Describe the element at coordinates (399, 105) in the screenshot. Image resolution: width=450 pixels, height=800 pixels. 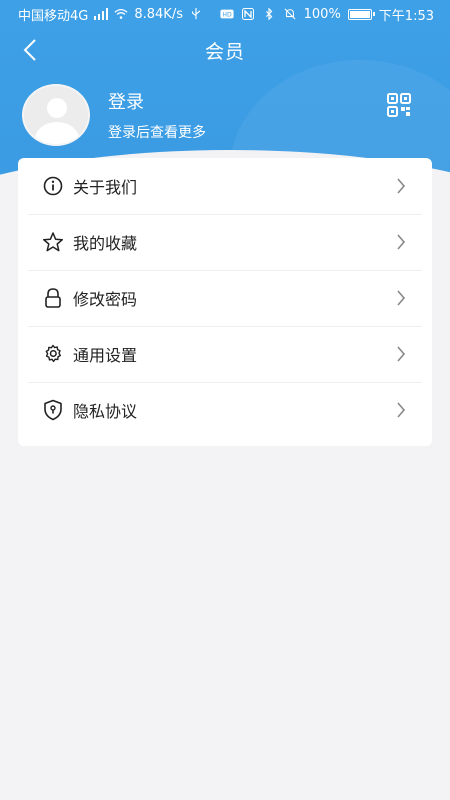
I see `qr-code-icon` at that location.